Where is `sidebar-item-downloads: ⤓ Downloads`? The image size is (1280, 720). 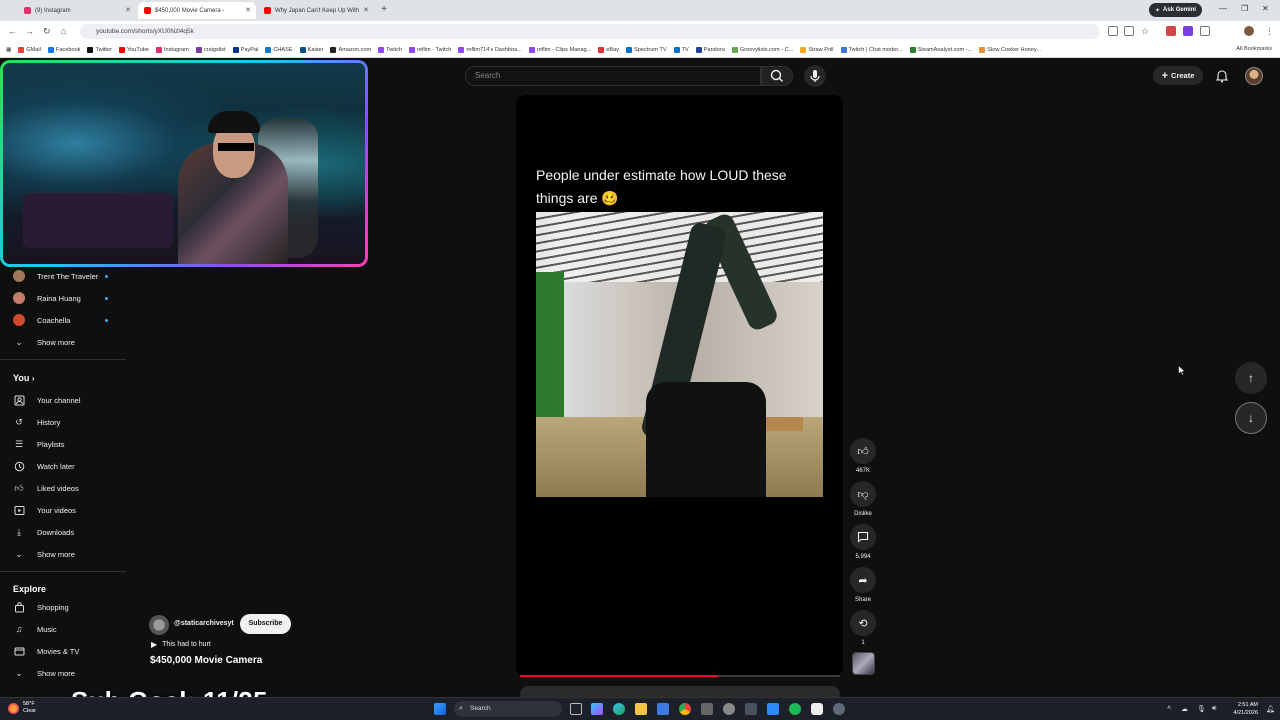 sidebar-item-downloads: ⤓ Downloads is located at coordinates (63, 532).